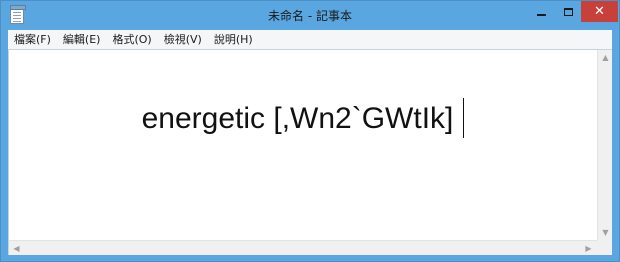 The width and height of the screenshot is (620, 262). What do you see at coordinates (82, 39) in the screenshot?
I see `menu-edit: 編輯(E)` at bounding box center [82, 39].